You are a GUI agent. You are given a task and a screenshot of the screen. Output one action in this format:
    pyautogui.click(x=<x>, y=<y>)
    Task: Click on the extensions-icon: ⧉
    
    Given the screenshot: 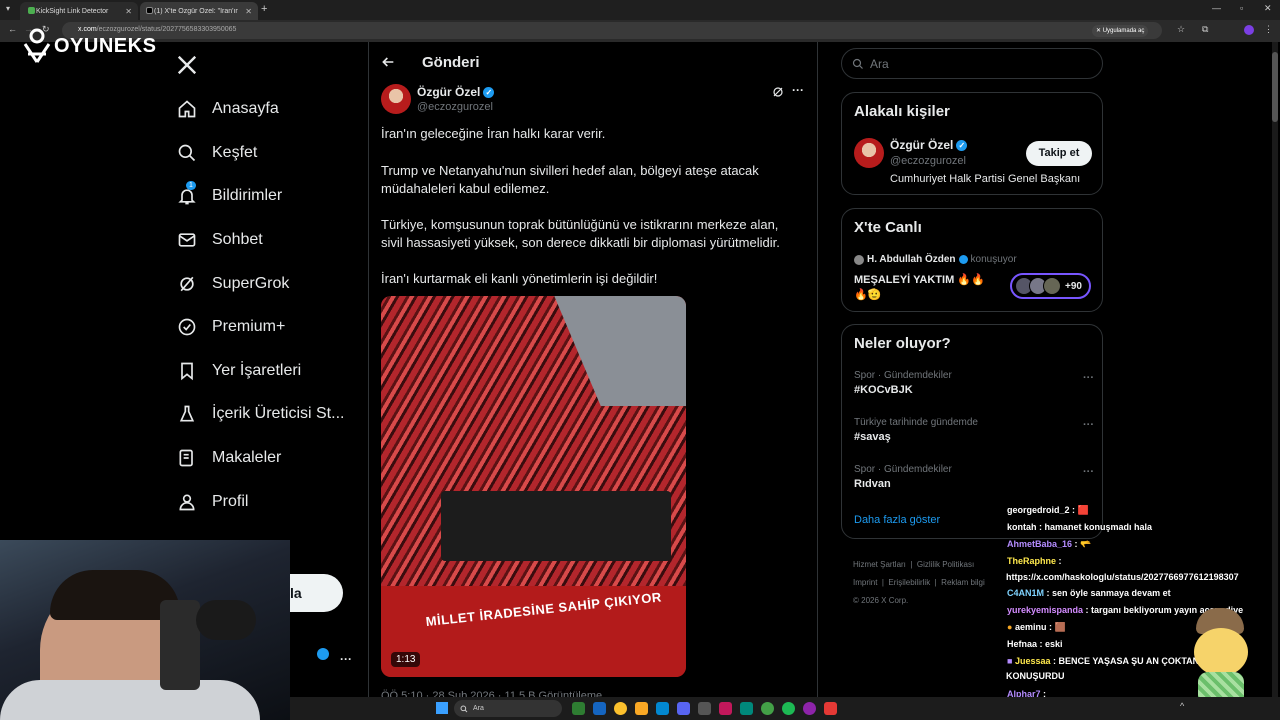 What is the action you would take?
    pyautogui.click(x=1205, y=29)
    